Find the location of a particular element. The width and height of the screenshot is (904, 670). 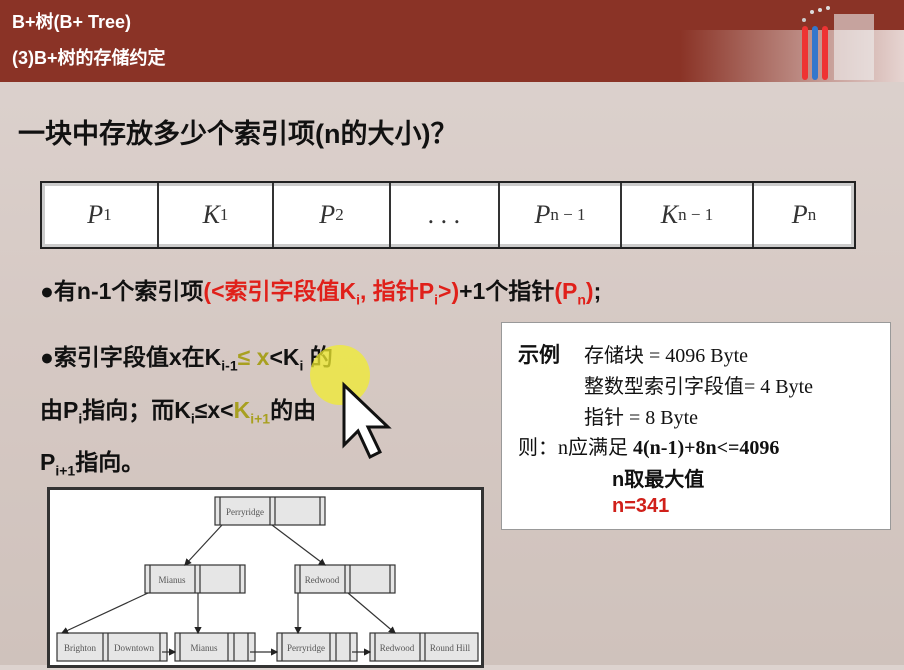

example-key-size: 整数型索引字段值= 4 Byte is located at coordinates (699, 387).